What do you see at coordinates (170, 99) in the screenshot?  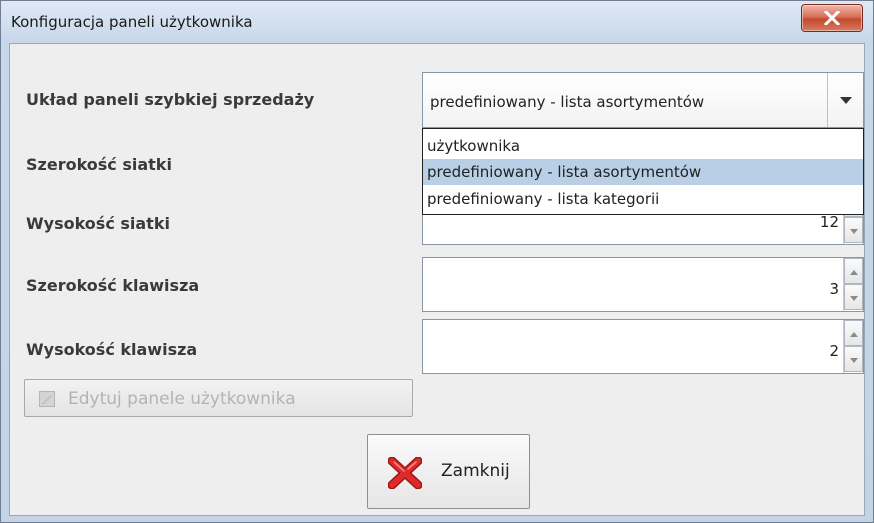 I see `layout-label: Układ paneli szybkiej sprzedaży` at bounding box center [170, 99].